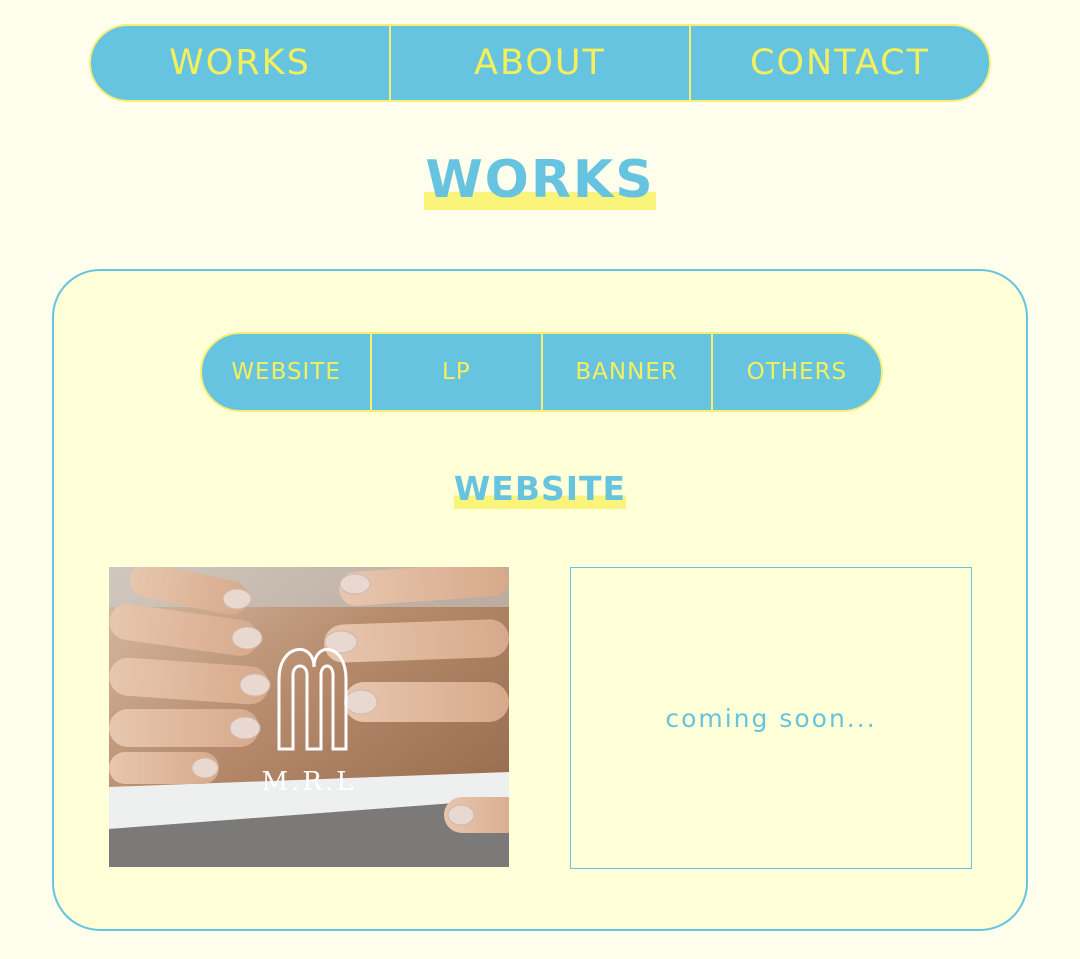 Image resolution: width=1080 pixels, height=959 pixels. Describe the element at coordinates (240, 63) in the screenshot. I see `nav-works: WORKS` at that location.